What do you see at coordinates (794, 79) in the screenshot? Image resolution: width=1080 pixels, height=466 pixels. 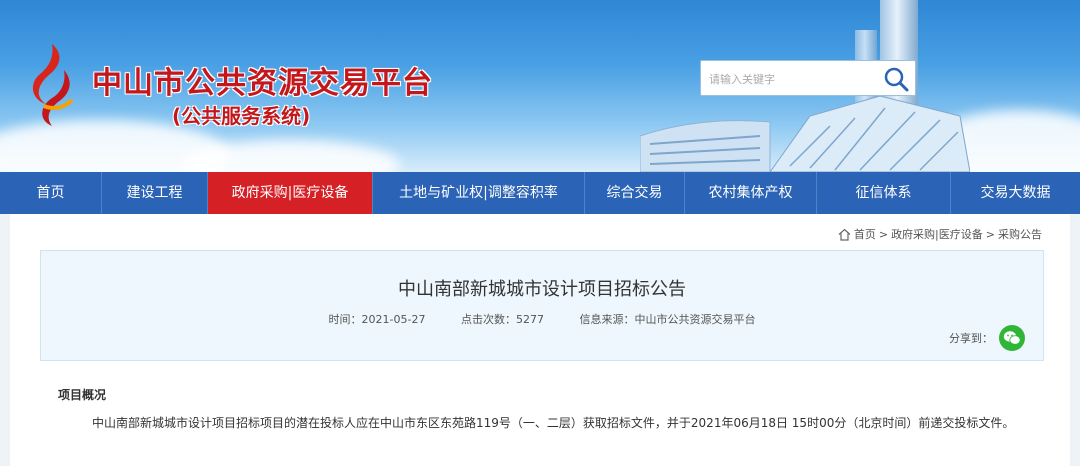 I see `search-input` at bounding box center [794, 79].